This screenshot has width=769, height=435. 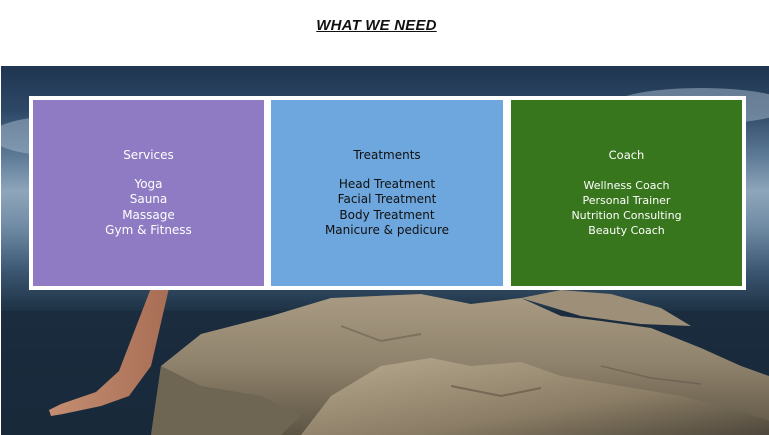 I want to click on coach-item: Nutrition Consulting, so click(x=626, y=215).